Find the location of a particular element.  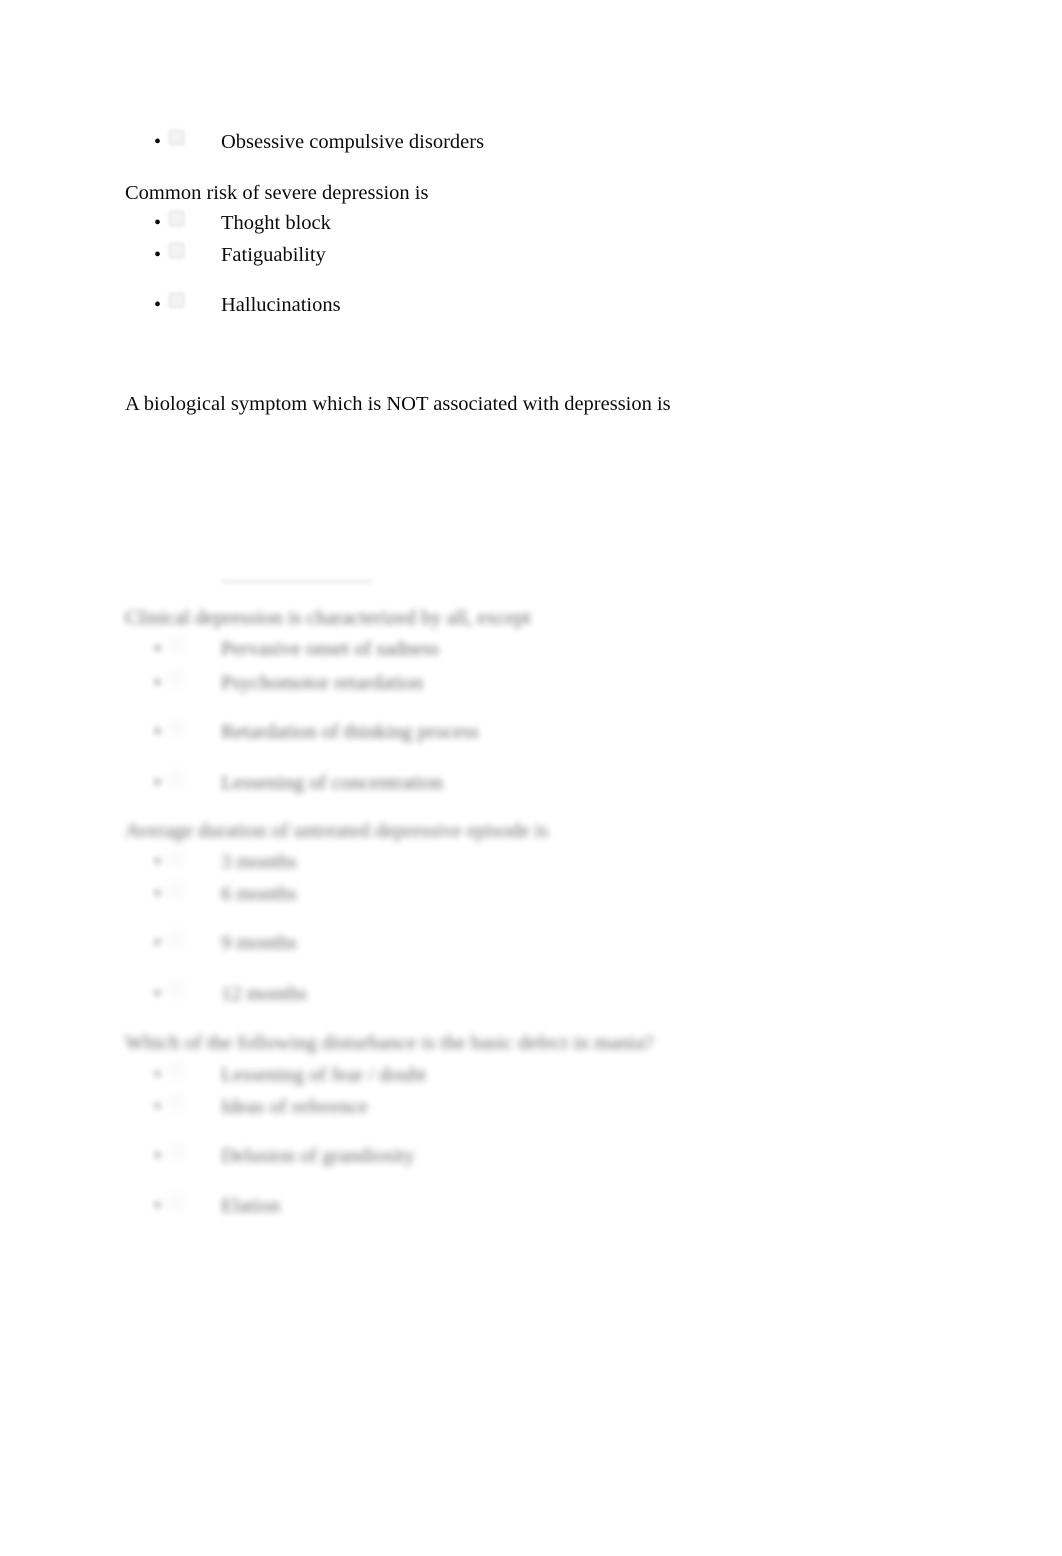

list-item: • Obsessive compulsive disorders is located at coordinates (304, 143).